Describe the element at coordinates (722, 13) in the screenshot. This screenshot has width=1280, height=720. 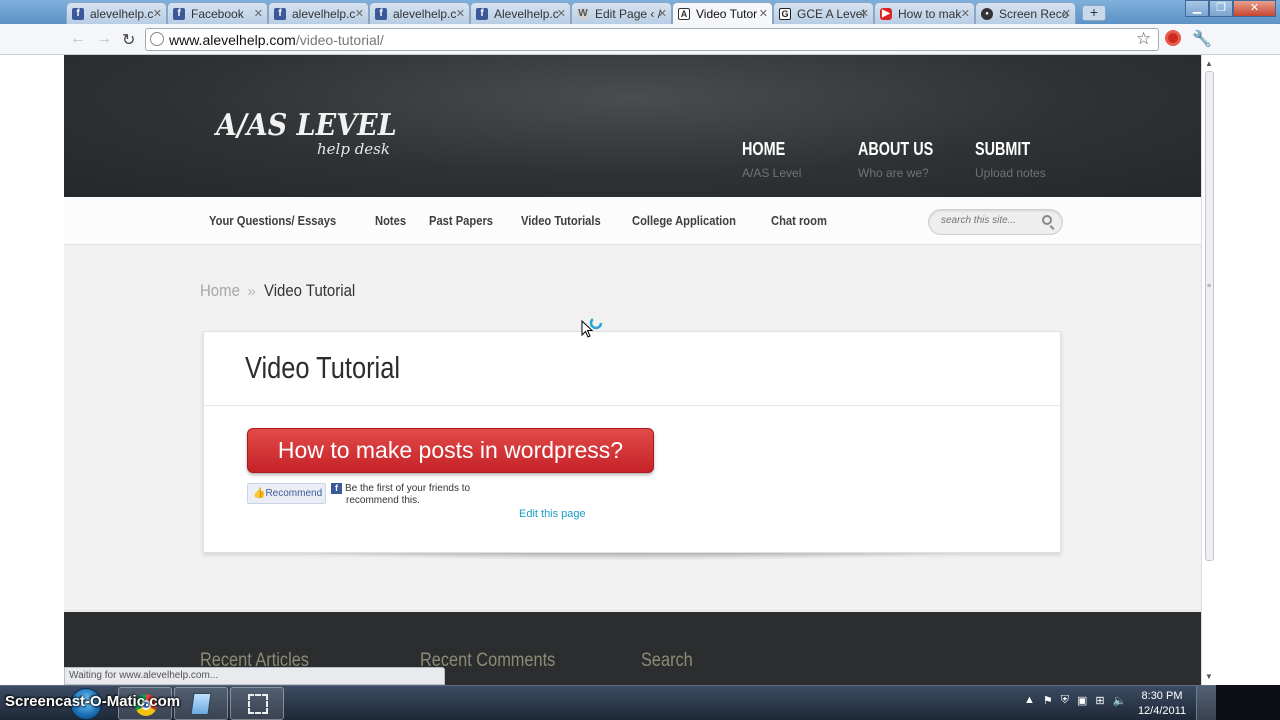
I see `tab-video-tutorial: A Video Tutor ✕` at that location.